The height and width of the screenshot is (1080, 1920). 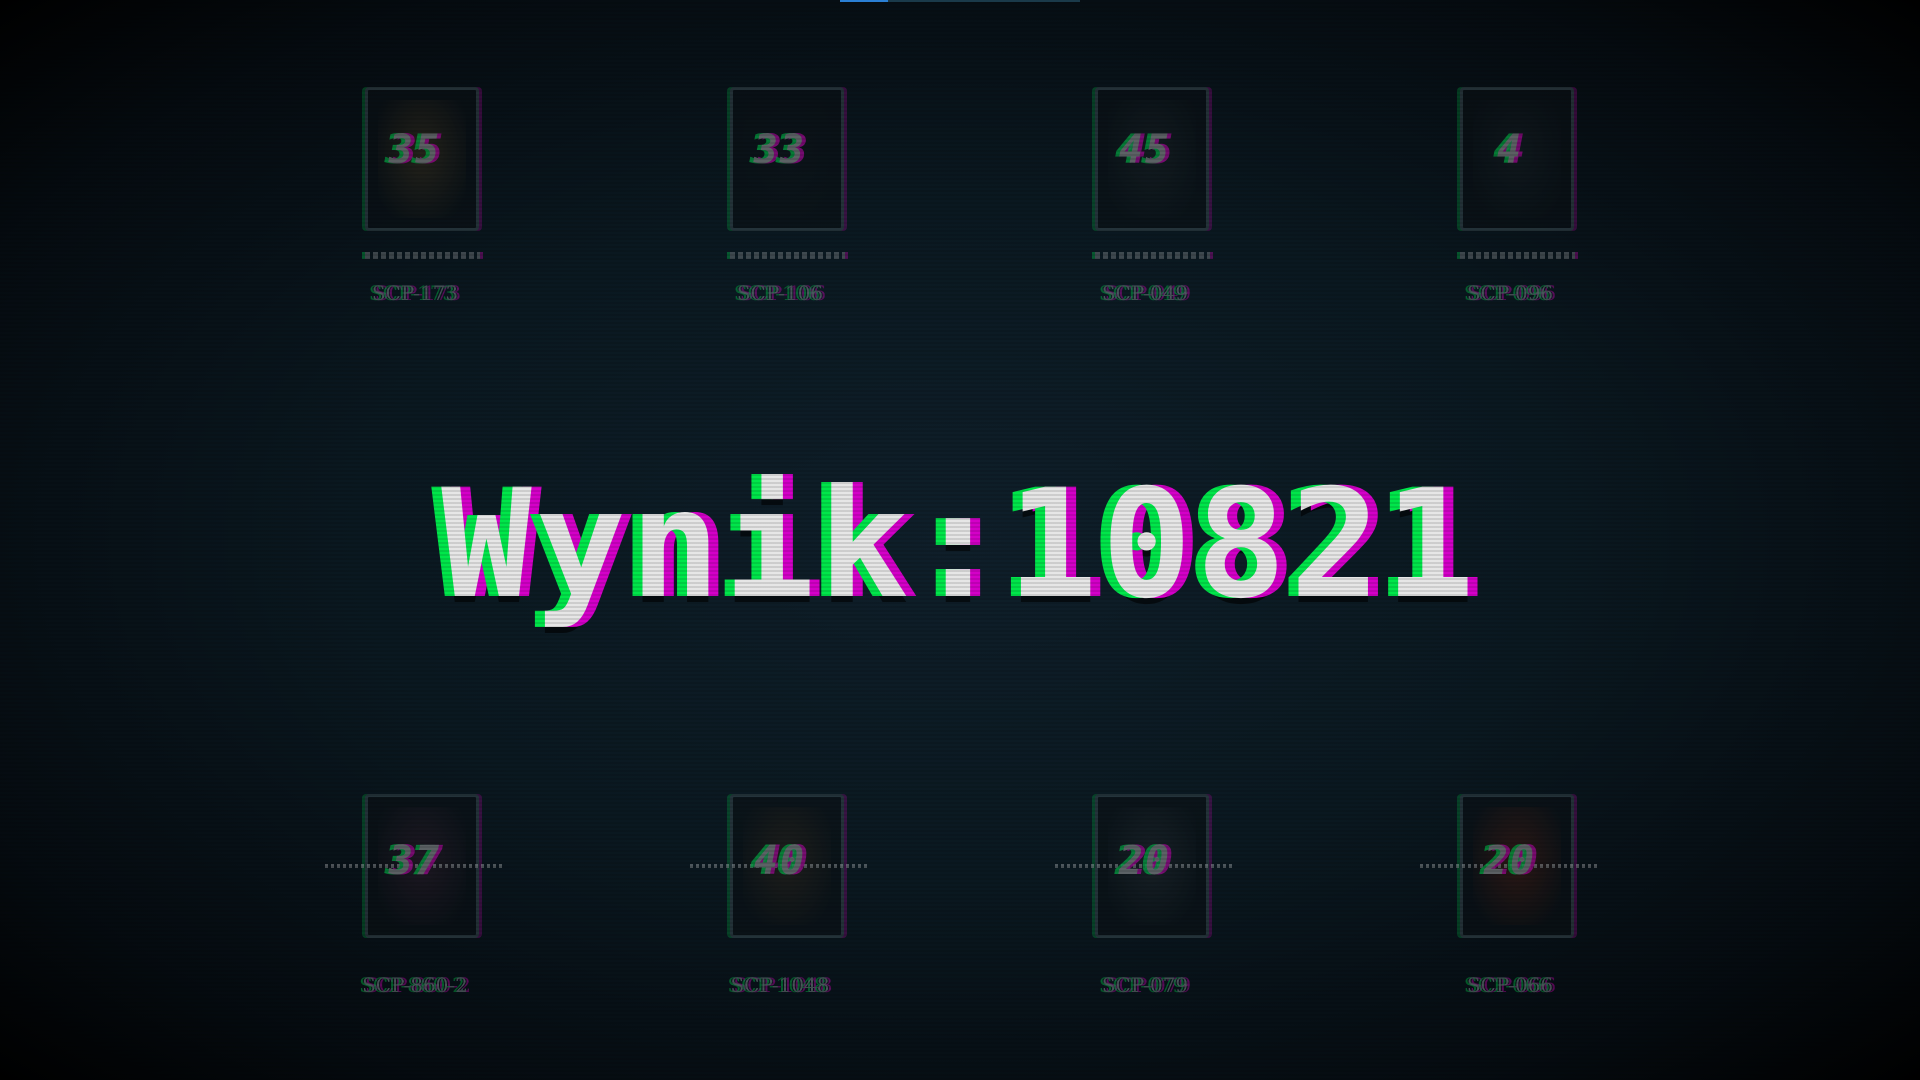 What do you see at coordinates (780, 200) in the screenshot?
I see `scp-card: 33 SCP-106` at bounding box center [780, 200].